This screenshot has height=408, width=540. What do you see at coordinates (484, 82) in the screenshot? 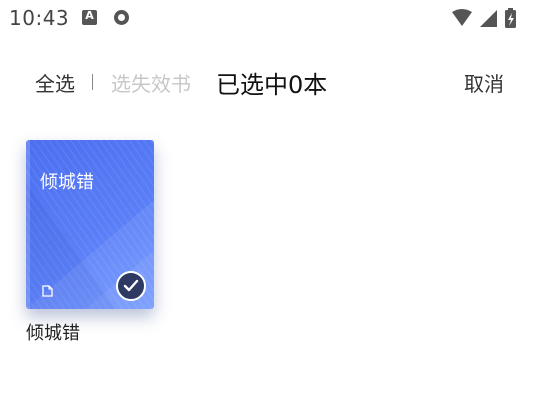
I see `cancel-button: 取消` at bounding box center [484, 82].